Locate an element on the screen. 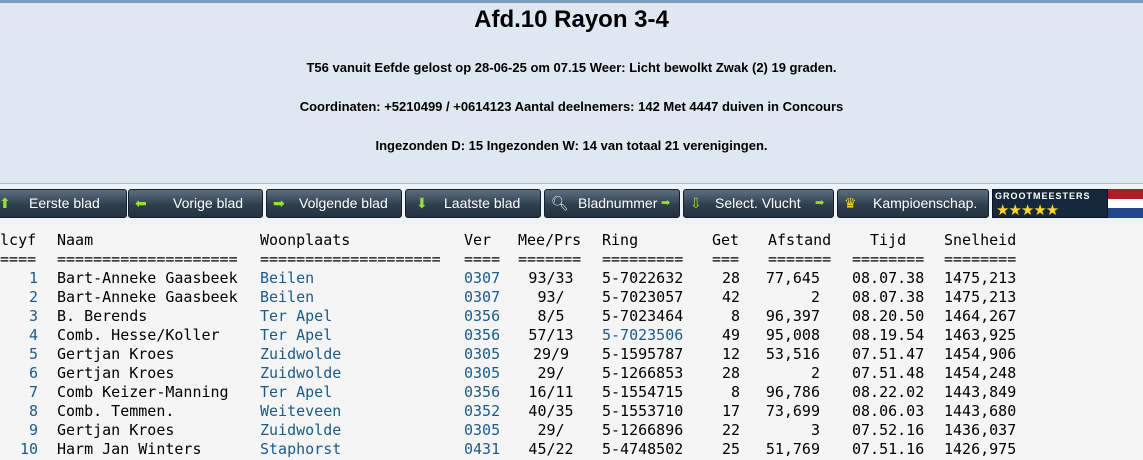  cell-snelheid: 1443,849 is located at coordinates (980, 392).